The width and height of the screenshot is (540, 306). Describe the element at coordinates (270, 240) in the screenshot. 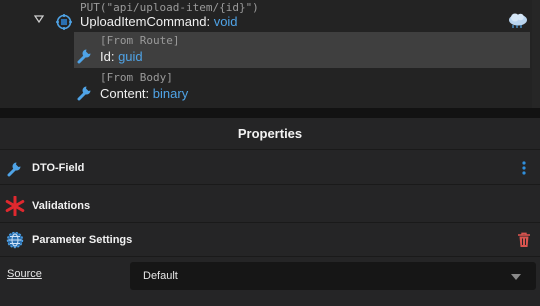

I see `section-parameter-settings: Parameter Settings` at that location.